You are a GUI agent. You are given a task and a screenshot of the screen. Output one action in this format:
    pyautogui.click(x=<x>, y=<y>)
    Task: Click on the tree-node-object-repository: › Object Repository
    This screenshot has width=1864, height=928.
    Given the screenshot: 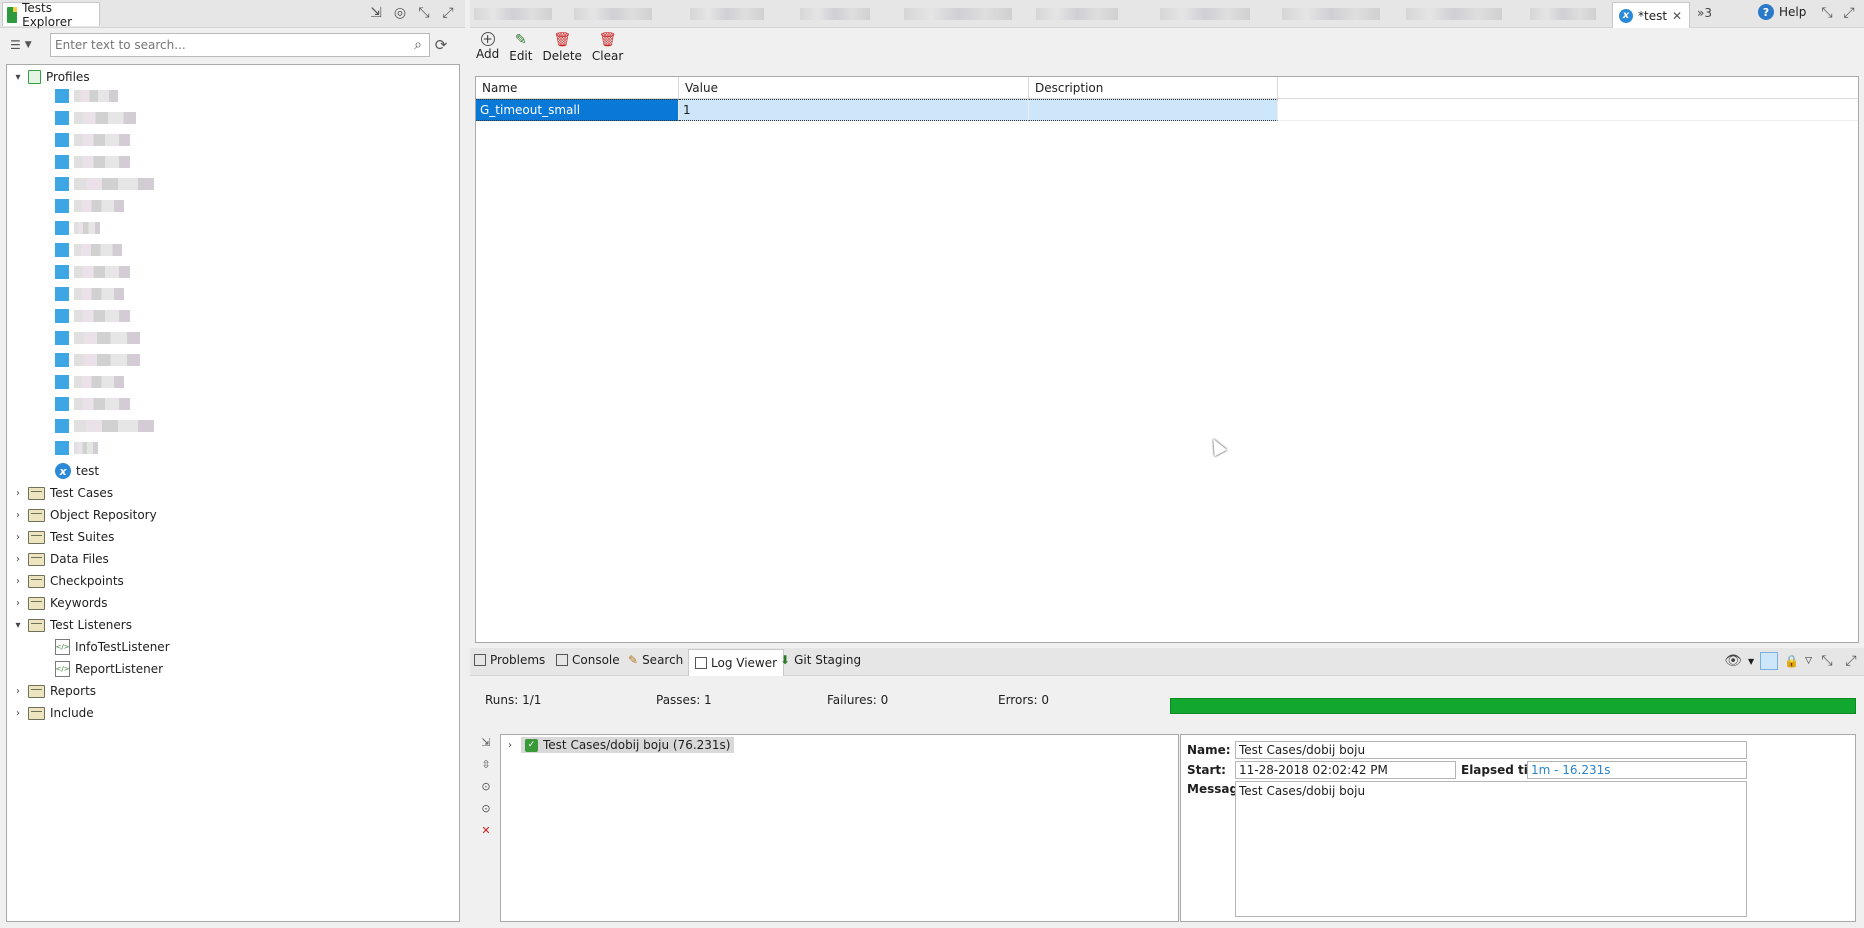 What is the action you would take?
    pyautogui.click(x=85, y=515)
    